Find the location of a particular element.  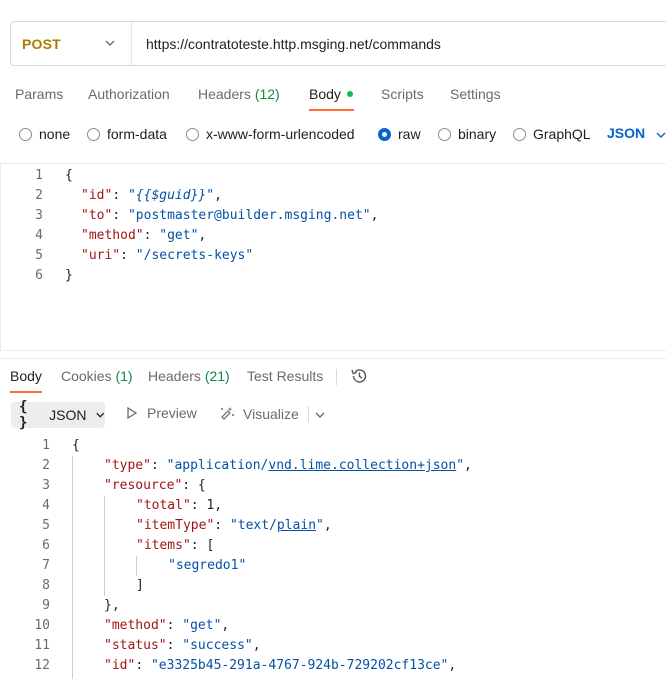

tab-cookies: Cookies (1) is located at coordinates (97, 376).